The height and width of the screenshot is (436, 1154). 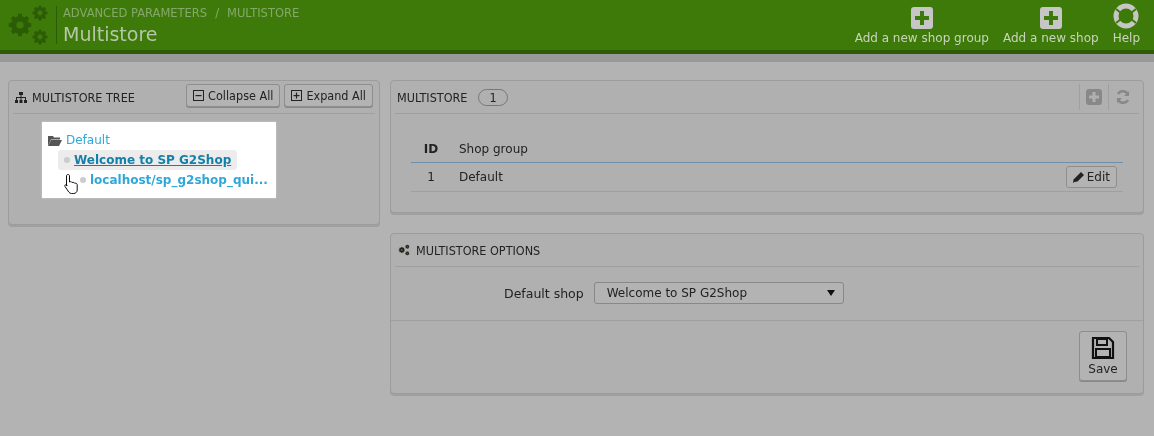 What do you see at coordinates (432, 97) in the screenshot?
I see `panel-title: MULTISTORE` at bounding box center [432, 97].